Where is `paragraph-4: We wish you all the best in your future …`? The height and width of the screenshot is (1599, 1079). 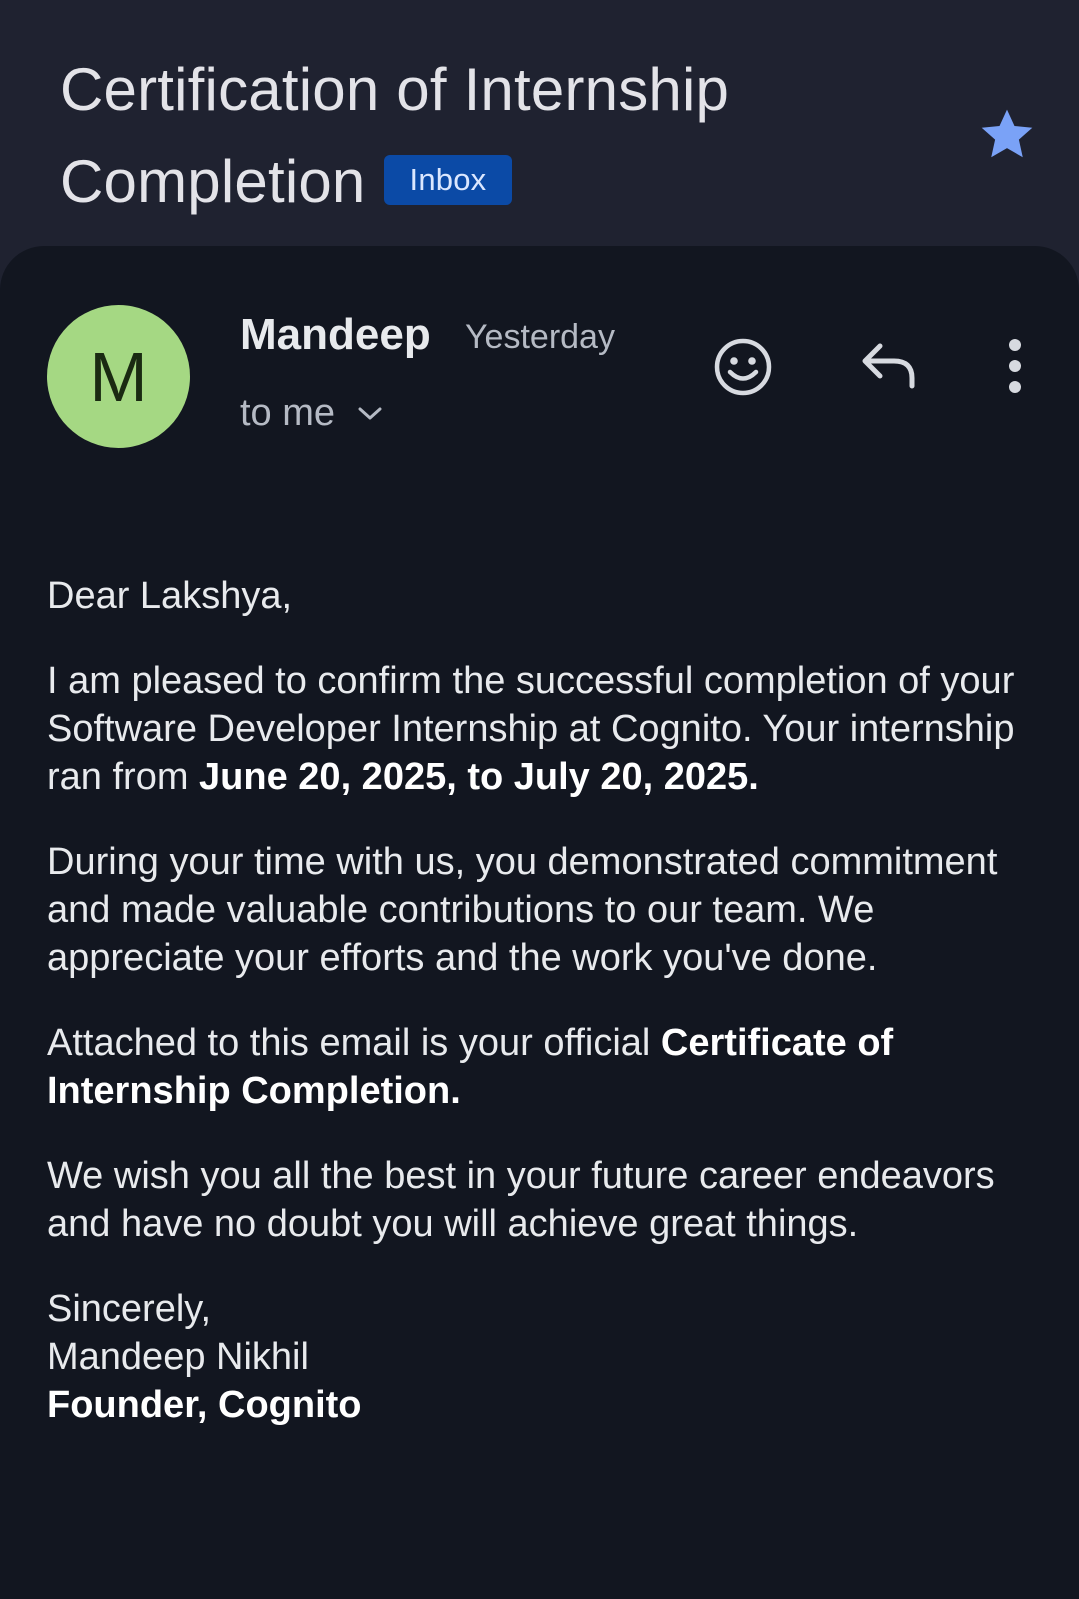 paragraph-4: We wish you all the best in your future … is located at coordinates (521, 1200).